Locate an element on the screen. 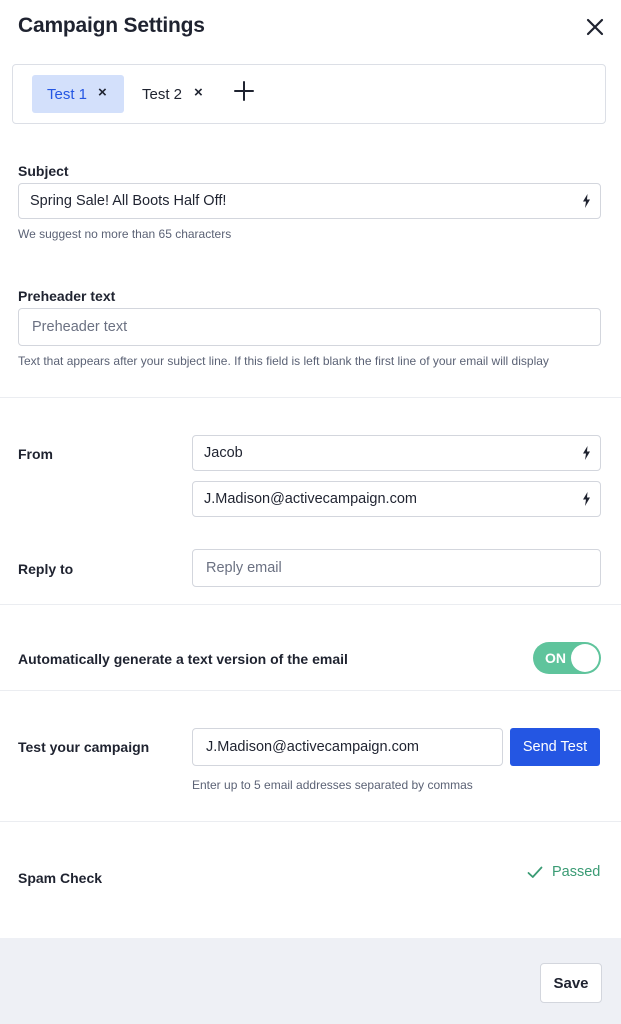 The width and height of the screenshot is (621, 1024). tab-label: Test 2 is located at coordinates (162, 94).